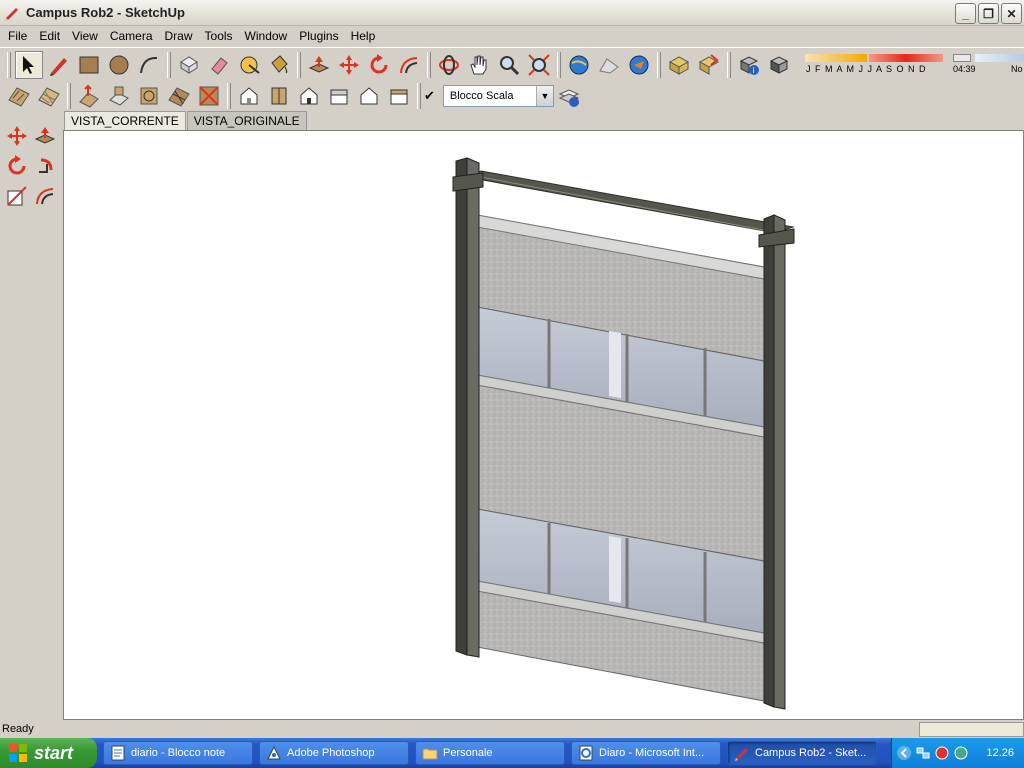  What do you see at coordinates (279, 96) in the screenshot?
I see `view-top-button` at bounding box center [279, 96].